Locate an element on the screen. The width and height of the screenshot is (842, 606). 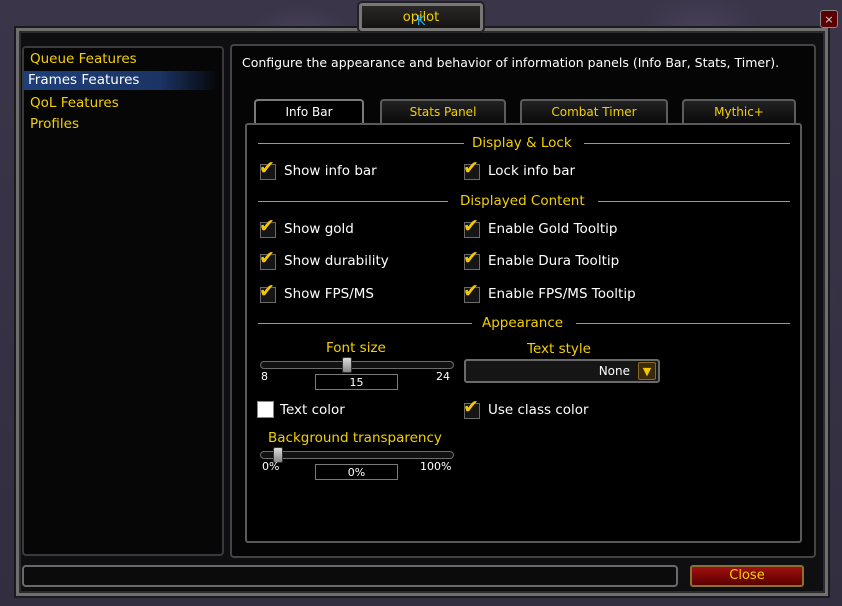
window-title-box: Kopilot is located at coordinates (421, 17).